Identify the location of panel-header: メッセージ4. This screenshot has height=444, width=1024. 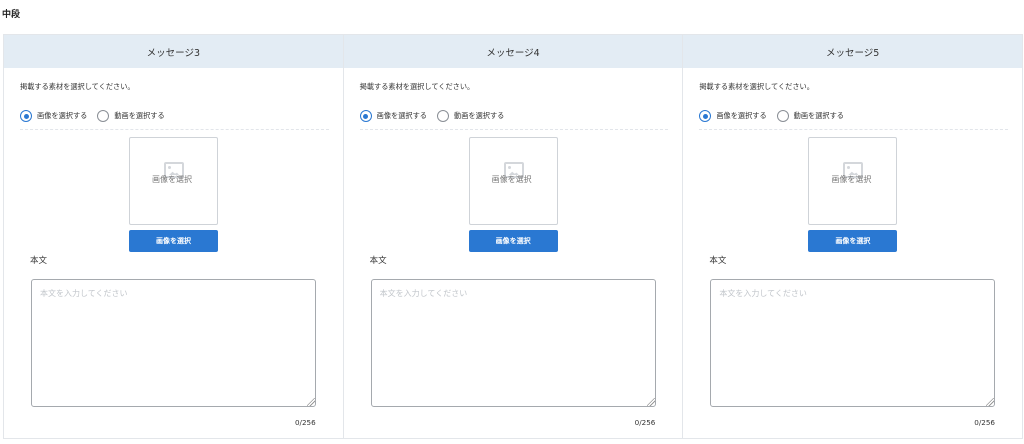
(513, 51).